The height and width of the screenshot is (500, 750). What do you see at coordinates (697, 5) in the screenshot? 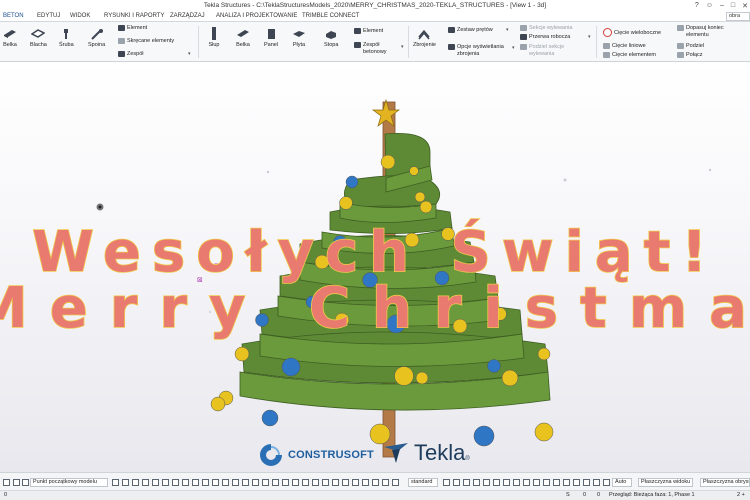
I see `help-icon: ?` at bounding box center [697, 5].